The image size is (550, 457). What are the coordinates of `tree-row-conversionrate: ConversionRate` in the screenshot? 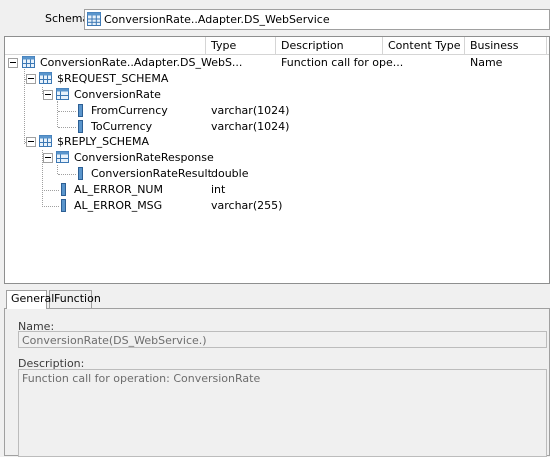 It's located at (277, 95).